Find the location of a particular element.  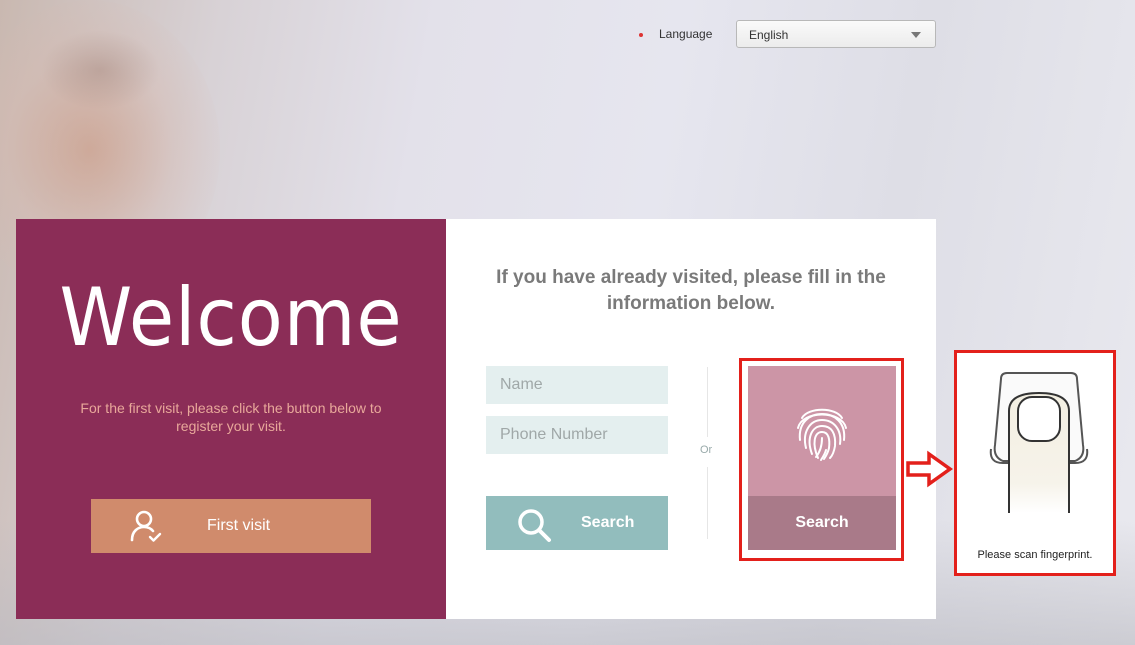

fingerprint-icon is located at coordinates (822, 434).